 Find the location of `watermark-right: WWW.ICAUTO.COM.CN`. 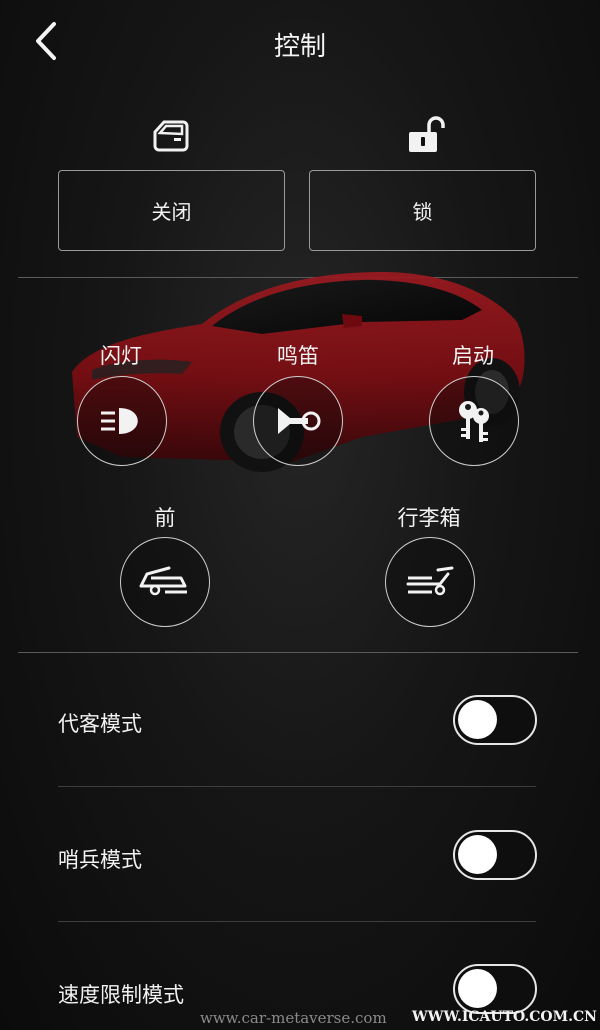

watermark-right: WWW.ICAUTO.COM.CN is located at coordinates (504, 1017).